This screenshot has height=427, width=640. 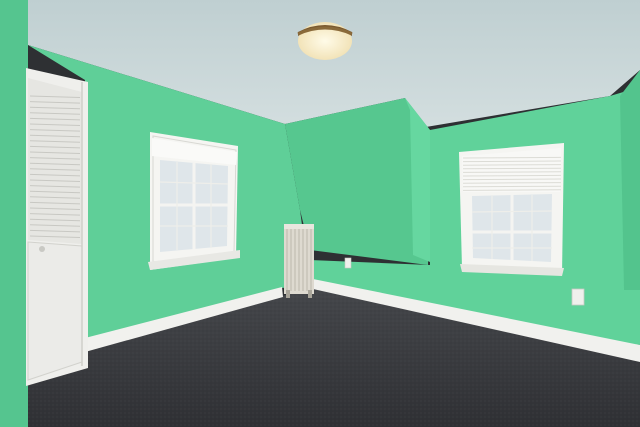 I want to click on door-knob, so click(x=42, y=249).